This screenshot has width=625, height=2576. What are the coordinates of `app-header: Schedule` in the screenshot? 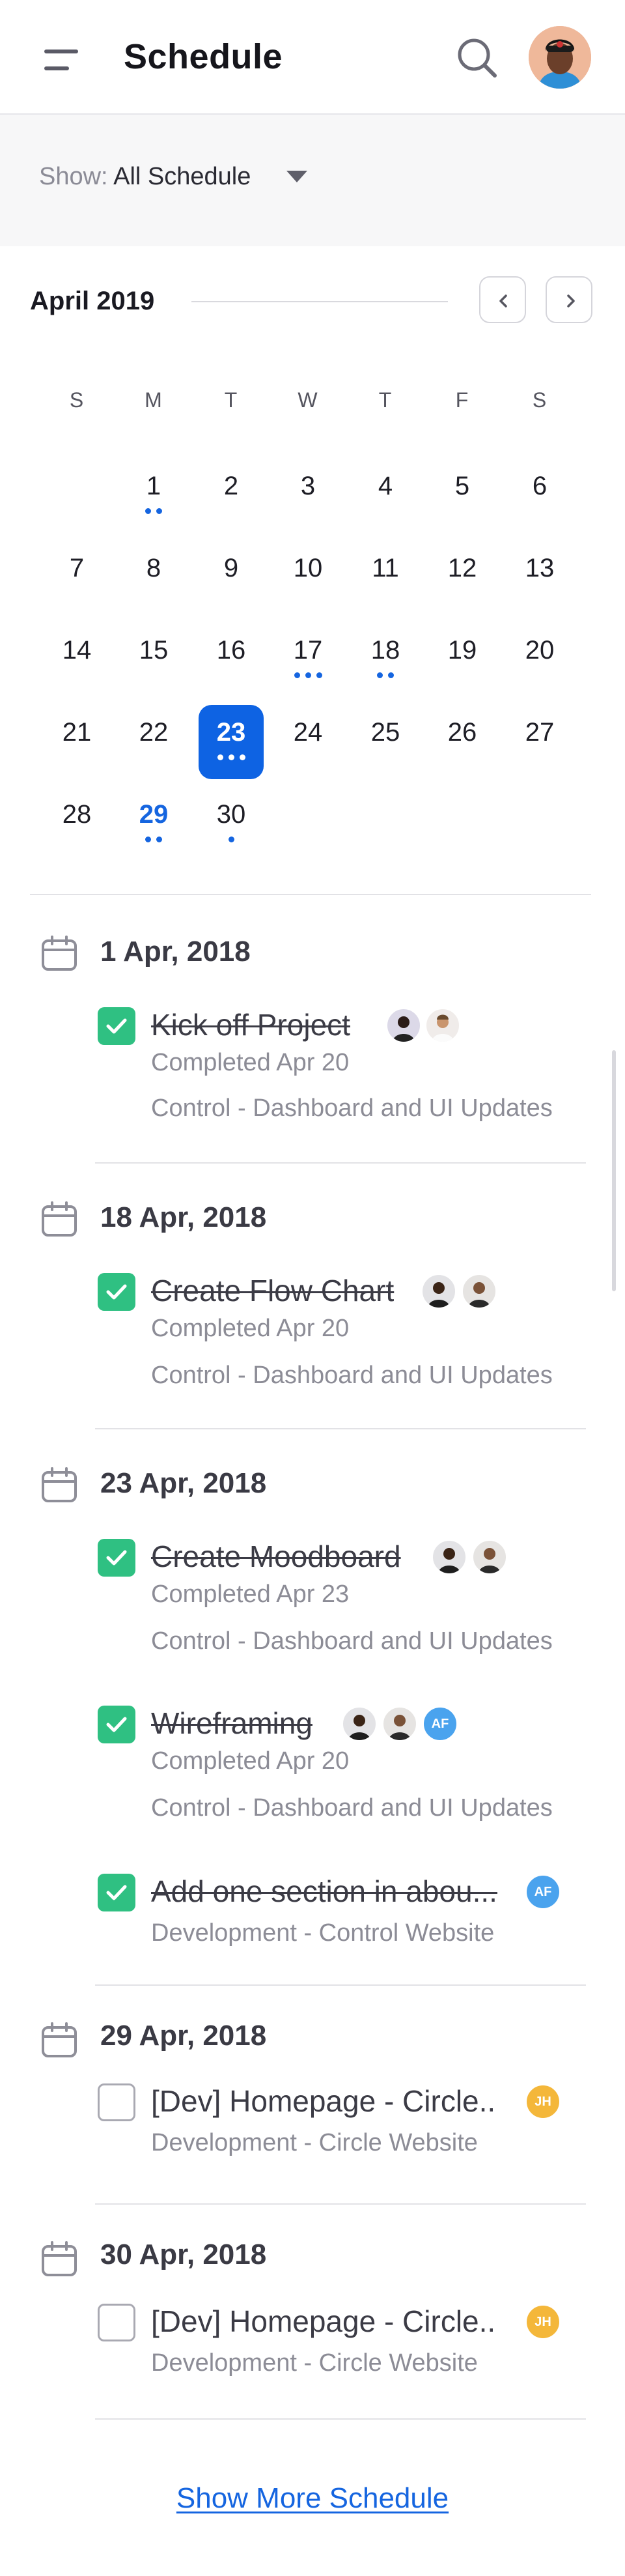 It's located at (312, 58).